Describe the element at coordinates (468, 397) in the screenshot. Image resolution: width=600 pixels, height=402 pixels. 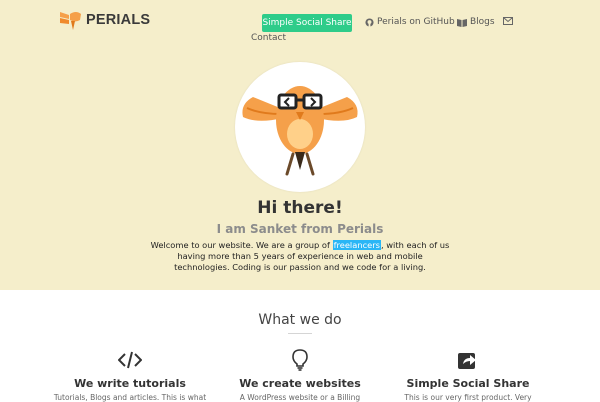
I see `feature-description: This is our very first product. Very` at that location.